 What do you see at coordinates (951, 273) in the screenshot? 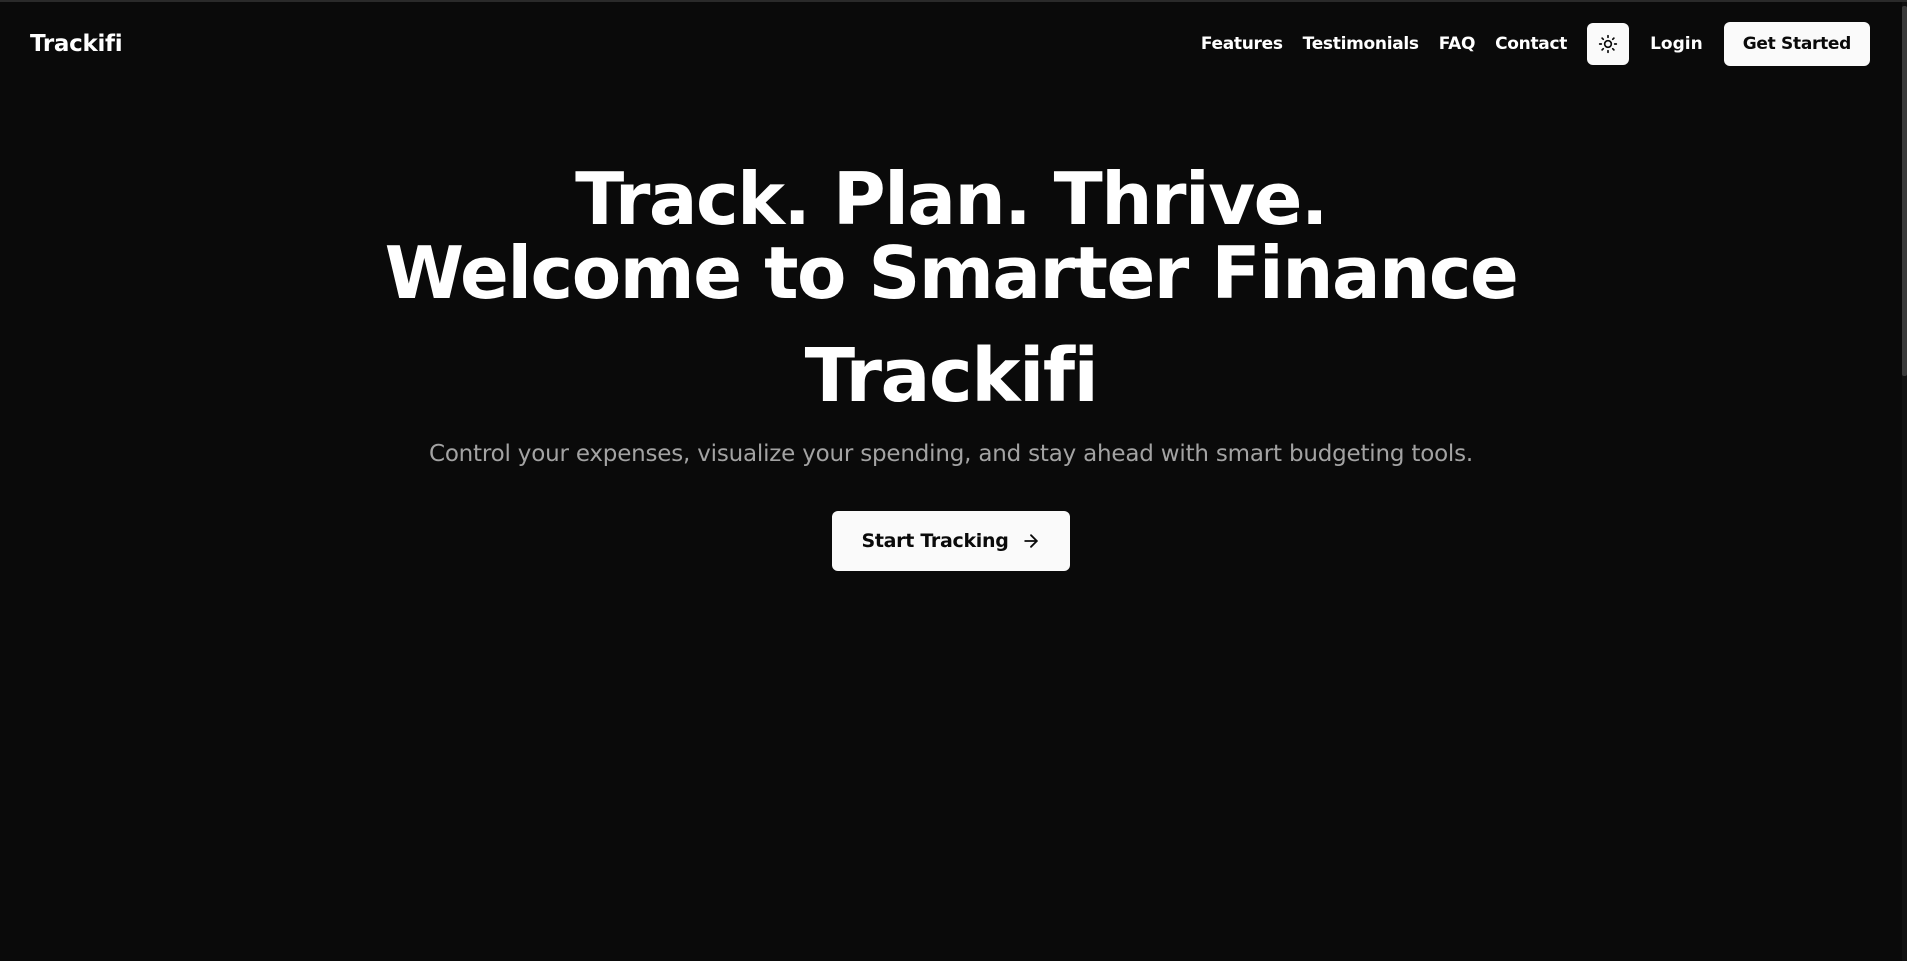
I see `headline-line-2: Welcome to Smarter Finance` at bounding box center [951, 273].